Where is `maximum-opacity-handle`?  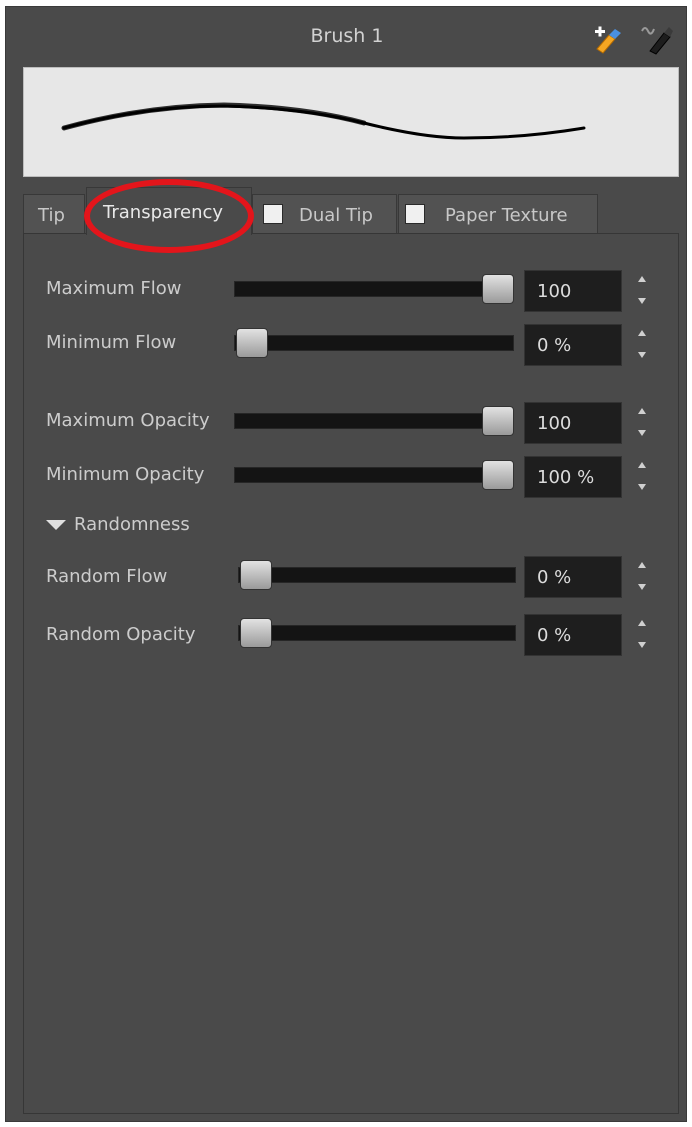 maximum-opacity-handle is located at coordinates (498, 421).